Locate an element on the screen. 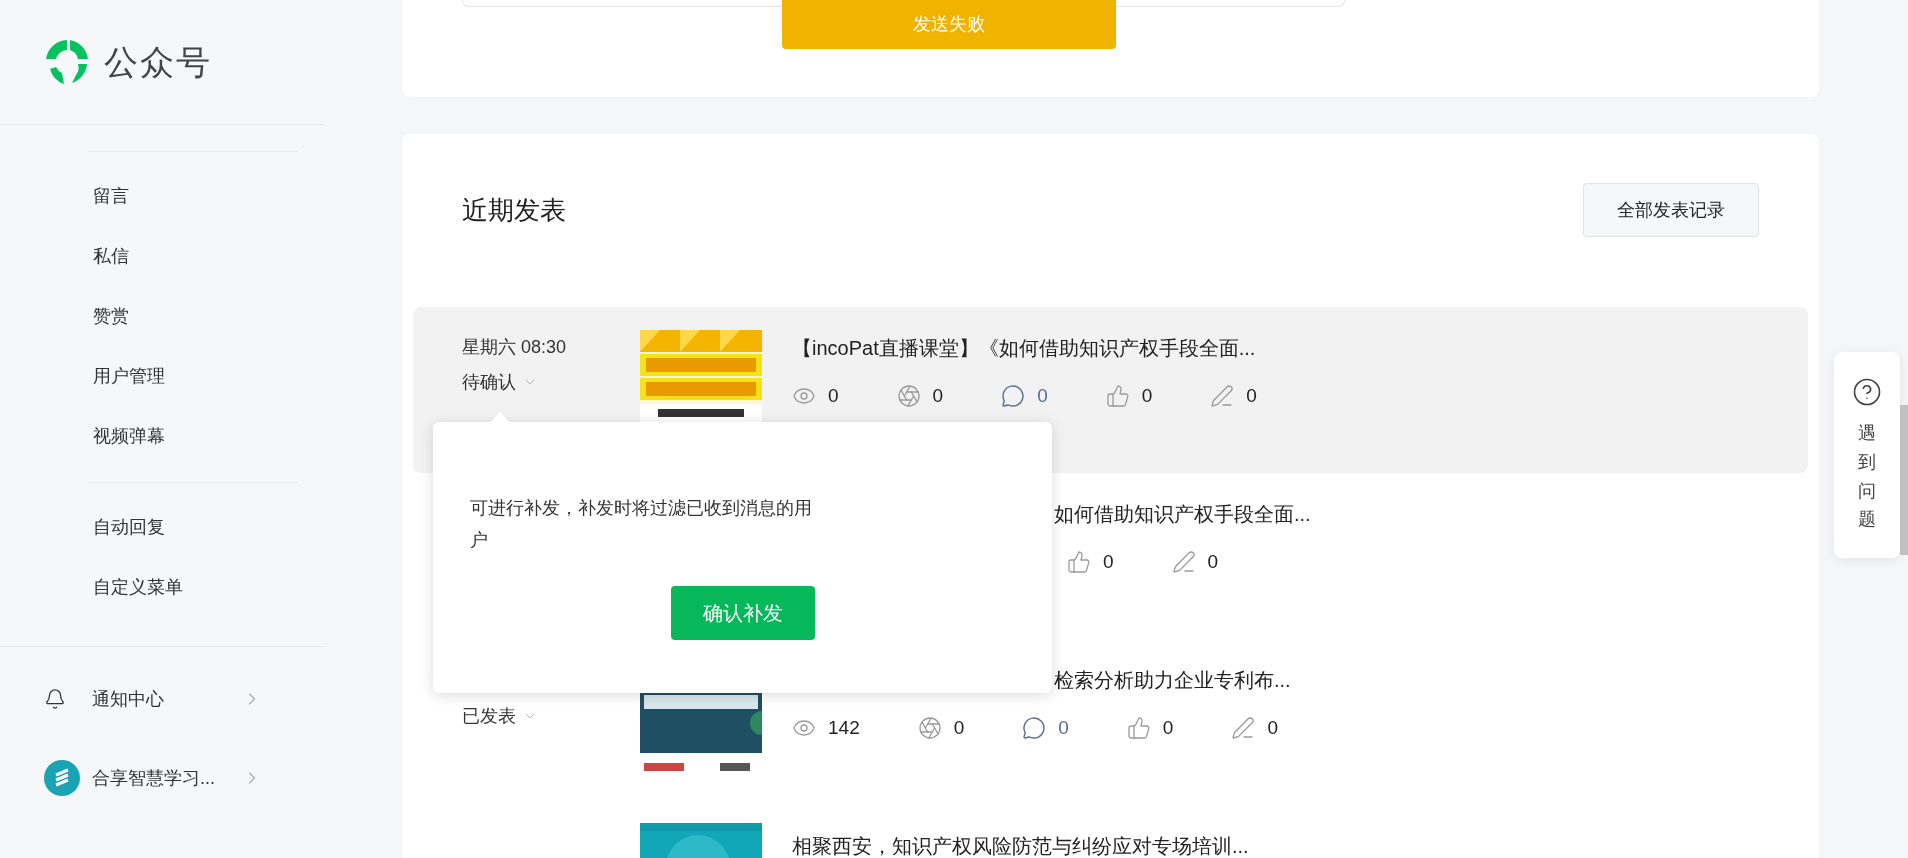 The height and width of the screenshot is (858, 1908). brand-title: 公众号 is located at coordinates (158, 62).